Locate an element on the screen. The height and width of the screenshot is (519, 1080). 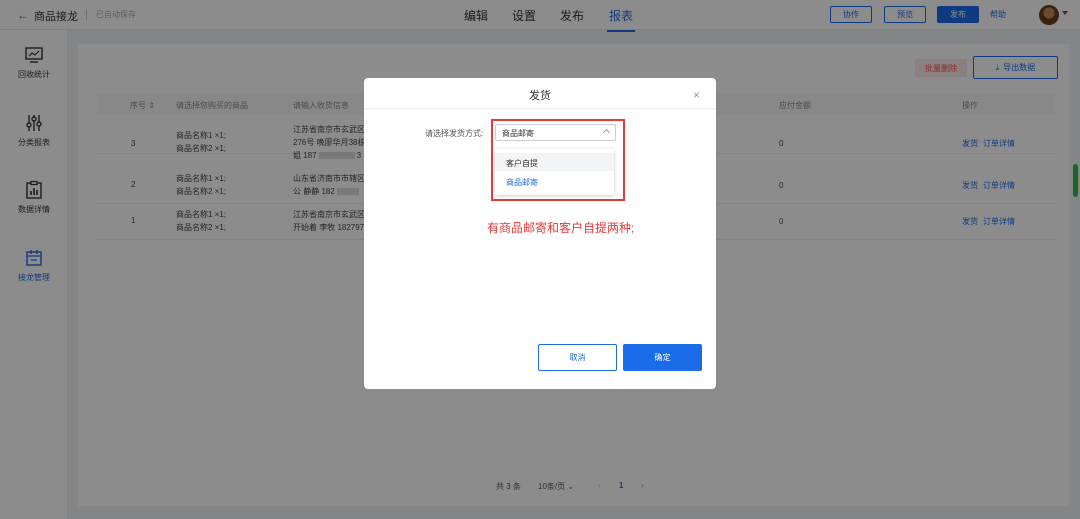
ship-method-label: 请选择发货方式: is located at coordinates (454, 133).